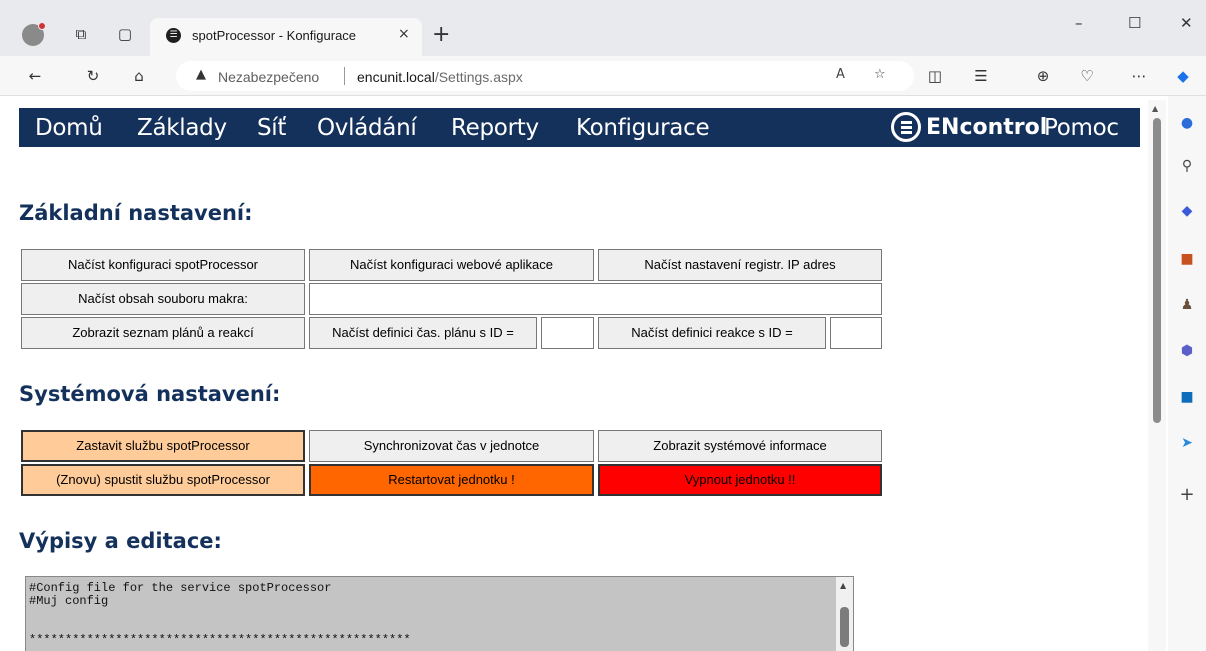 This screenshot has height=651, width=1206. Describe the element at coordinates (268, 77) in the screenshot. I see `security-label: Nezabezpečeno` at that location.